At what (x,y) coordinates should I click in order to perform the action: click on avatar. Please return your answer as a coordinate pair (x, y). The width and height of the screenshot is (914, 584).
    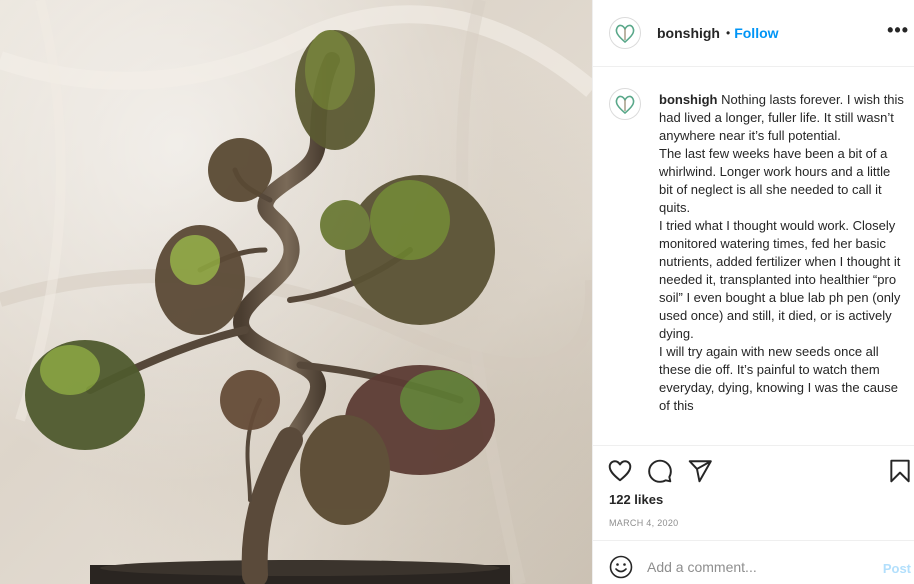
    Looking at the image, I should click on (625, 33).